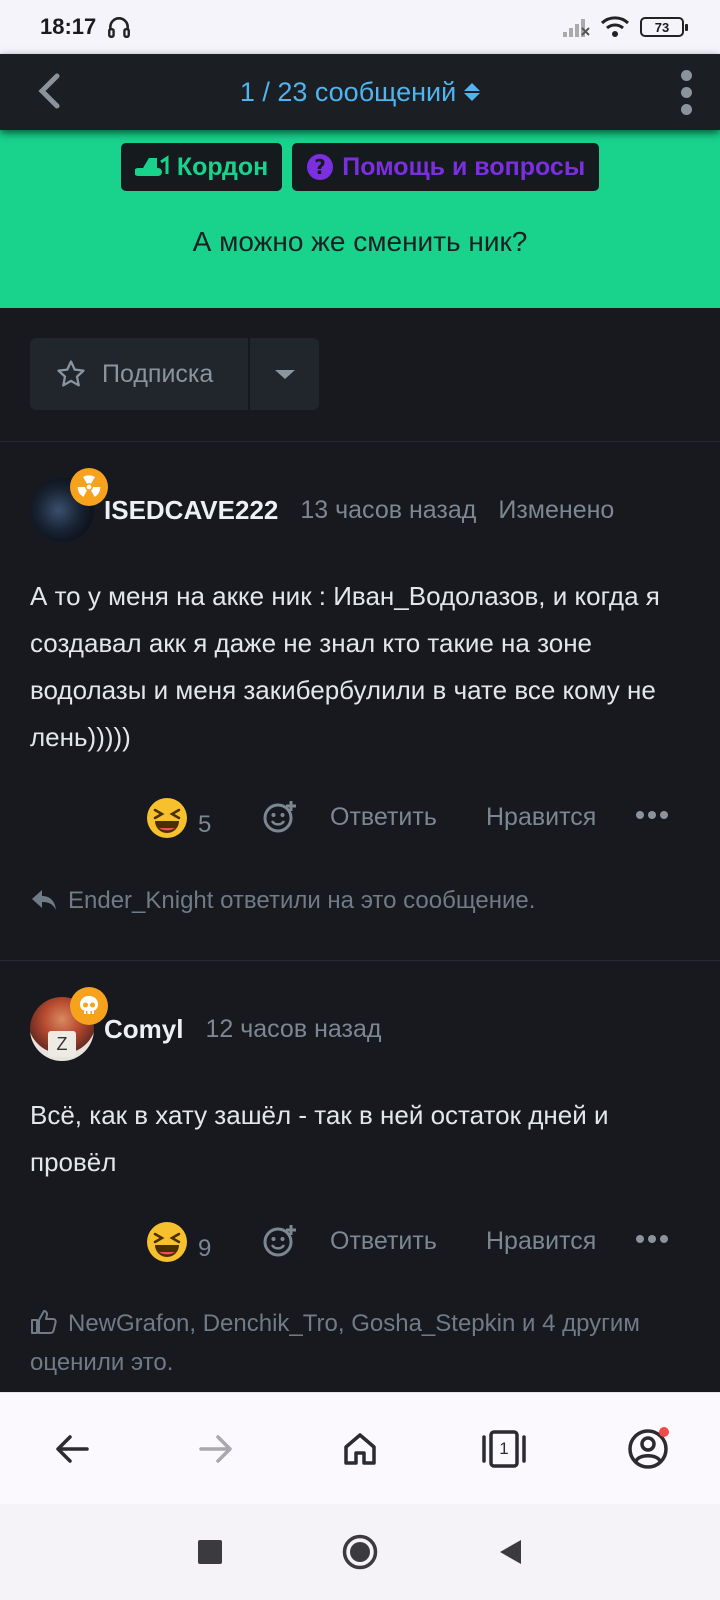 The width and height of the screenshot is (720, 1600). Describe the element at coordinates (615, 26) in the screenshot. I see `wifi-icon` at that location.